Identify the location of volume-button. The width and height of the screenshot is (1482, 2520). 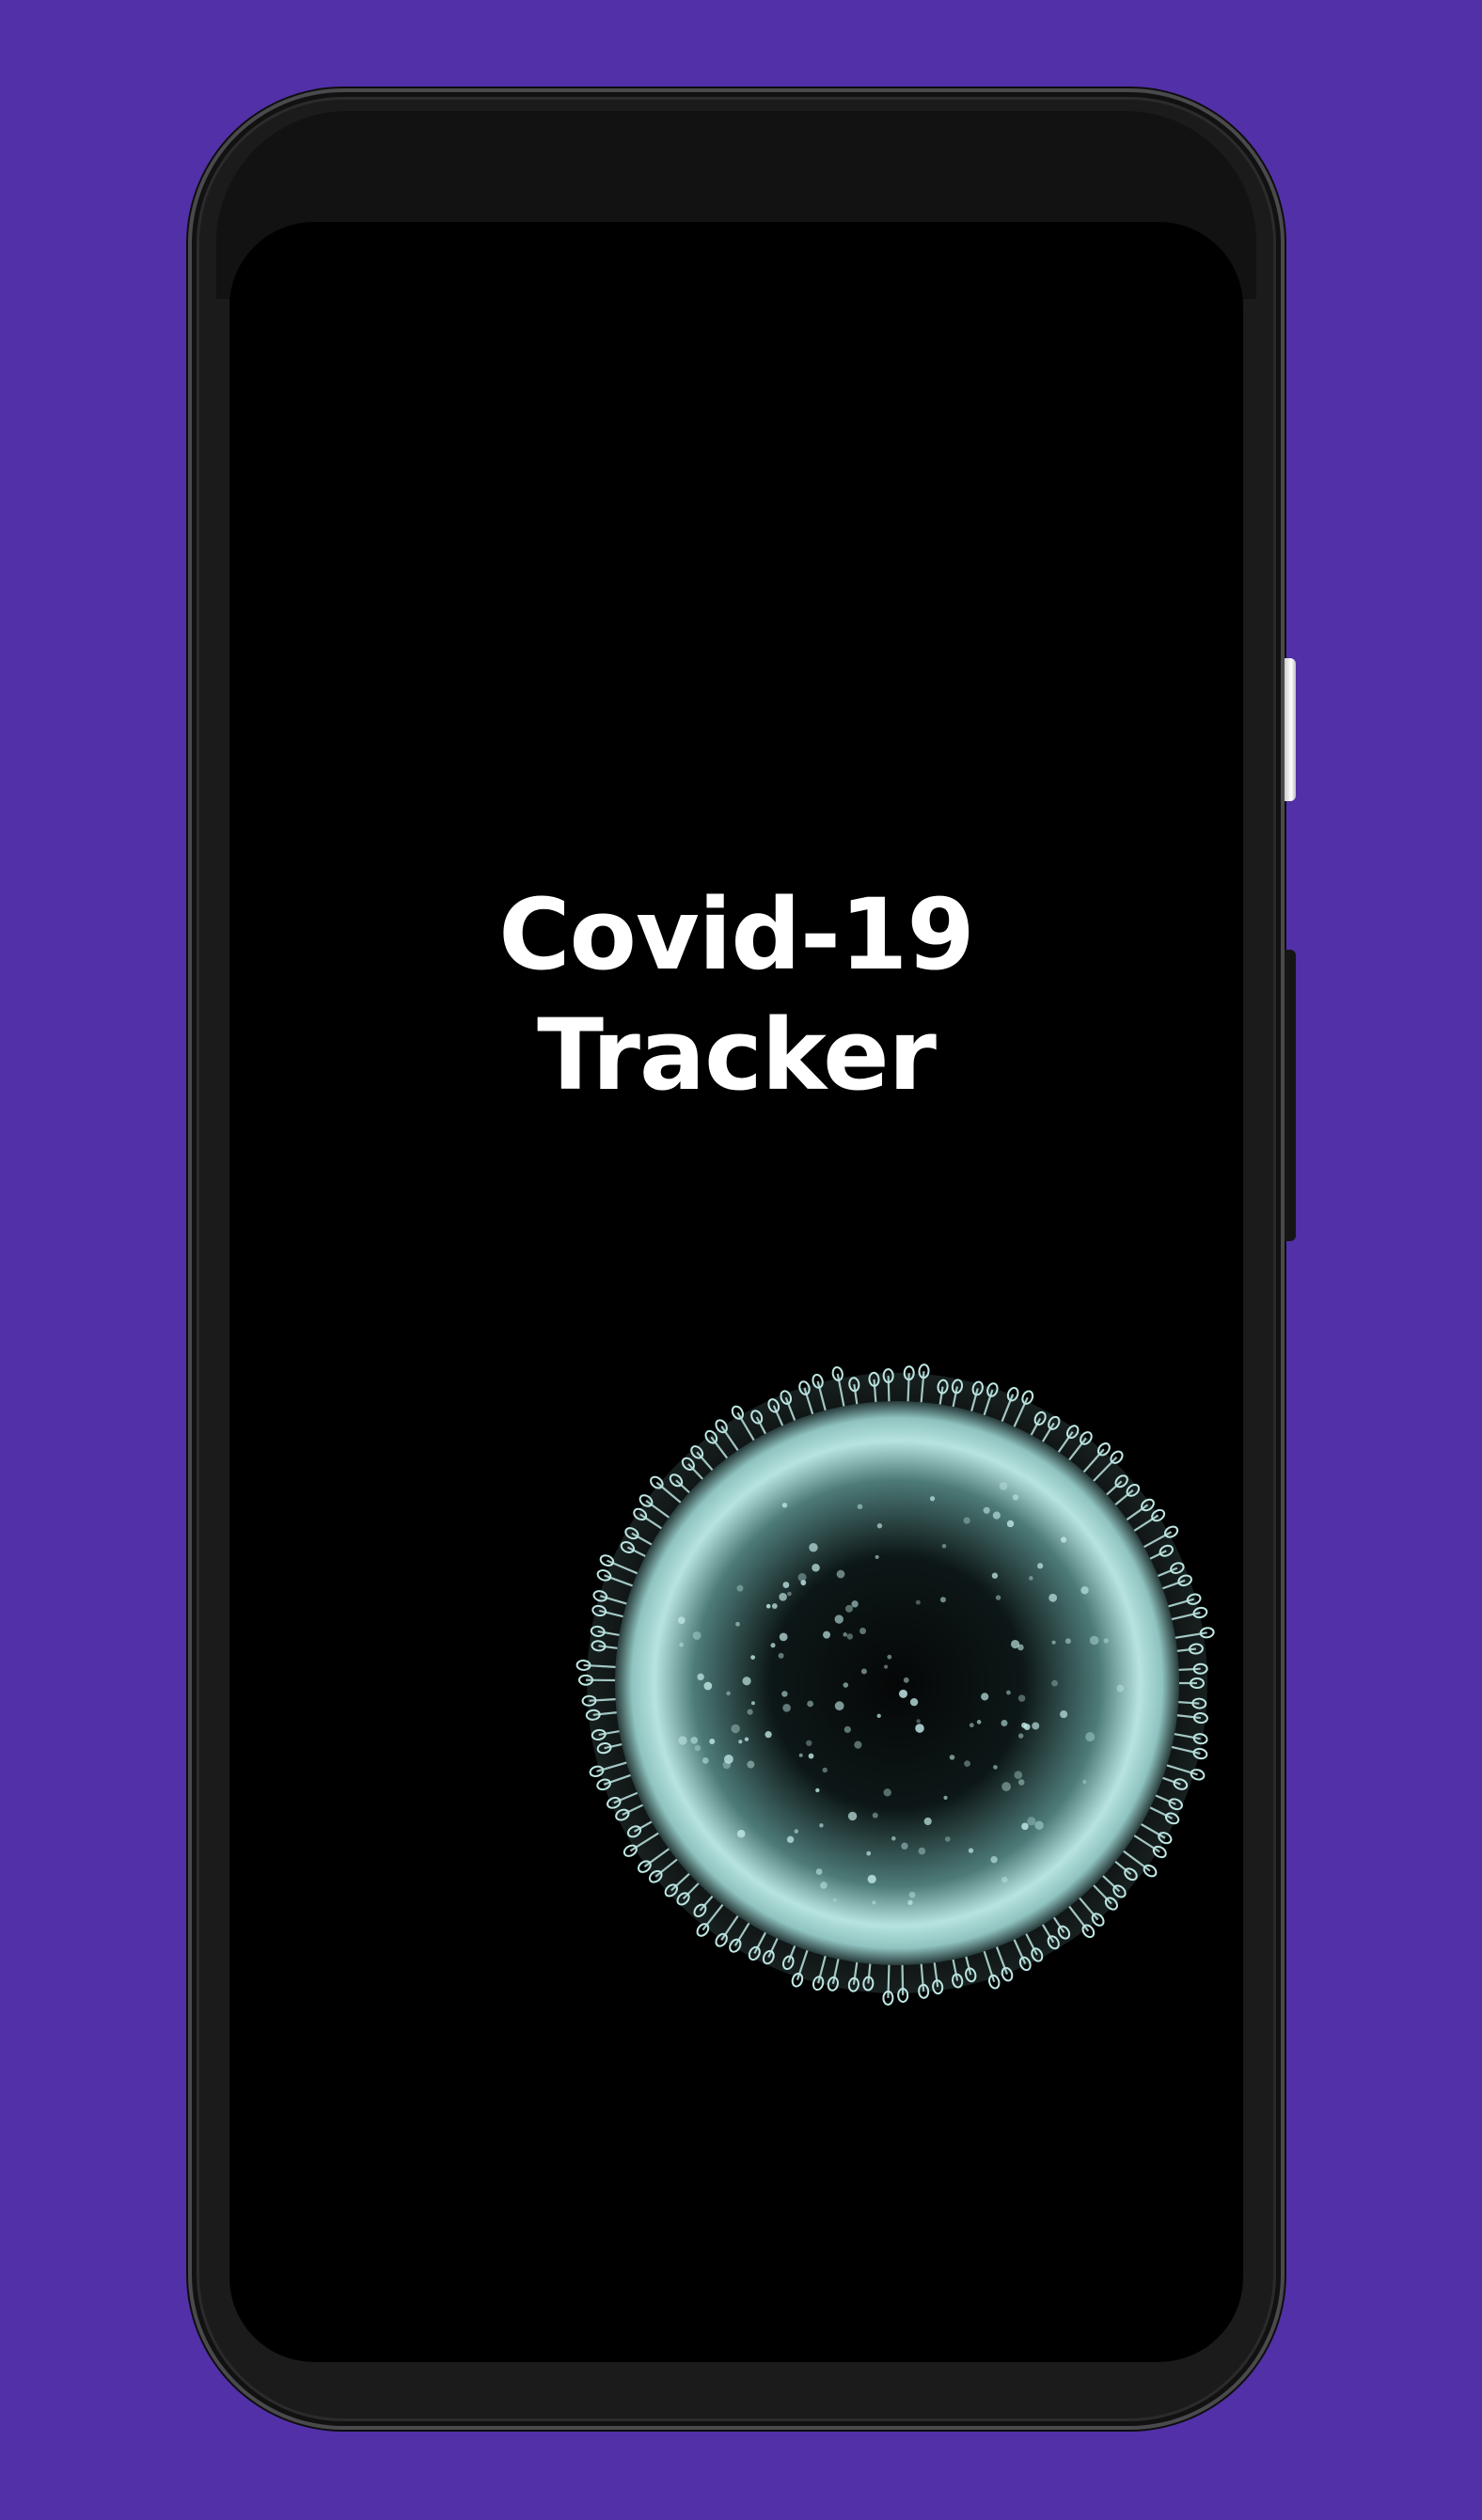
(1290, 1096).